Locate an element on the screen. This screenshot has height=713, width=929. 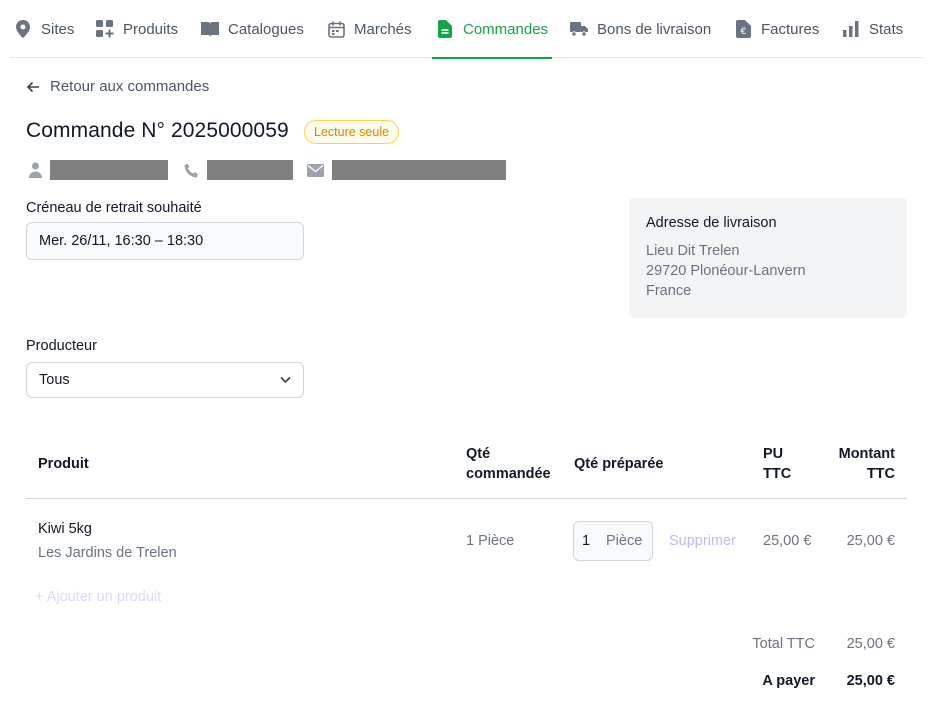
column-header-unit-price: PU TTC is located at coordinates (777, 464).